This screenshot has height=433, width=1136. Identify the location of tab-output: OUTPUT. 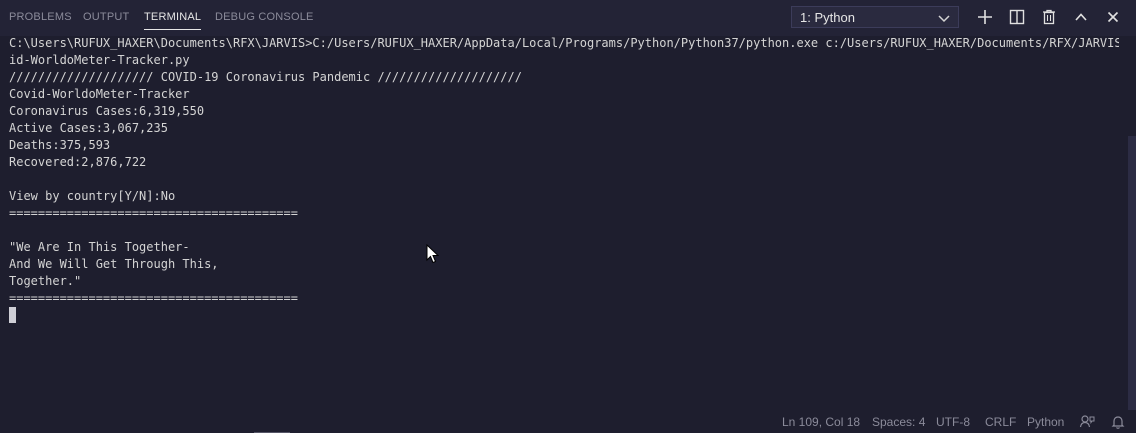
(106, 17).